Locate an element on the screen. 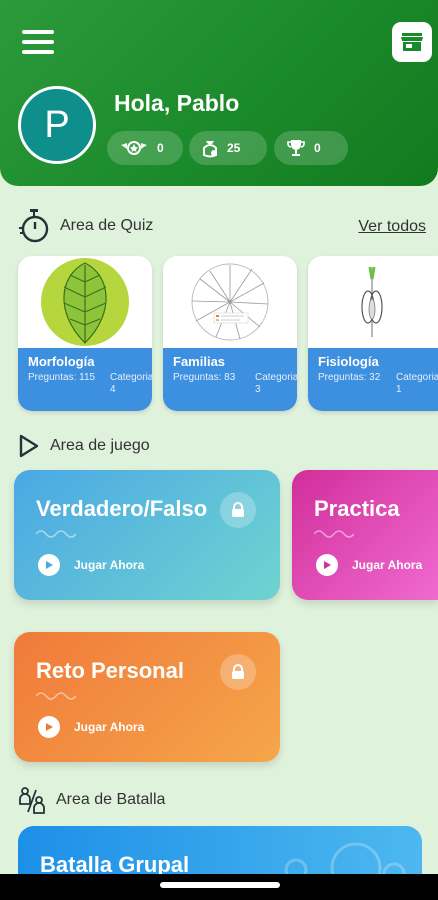 Image resolution: width=438 pixels, height=900 pixels. quiz-card-category: Categoria 1 is located at coordinates (417, 383).